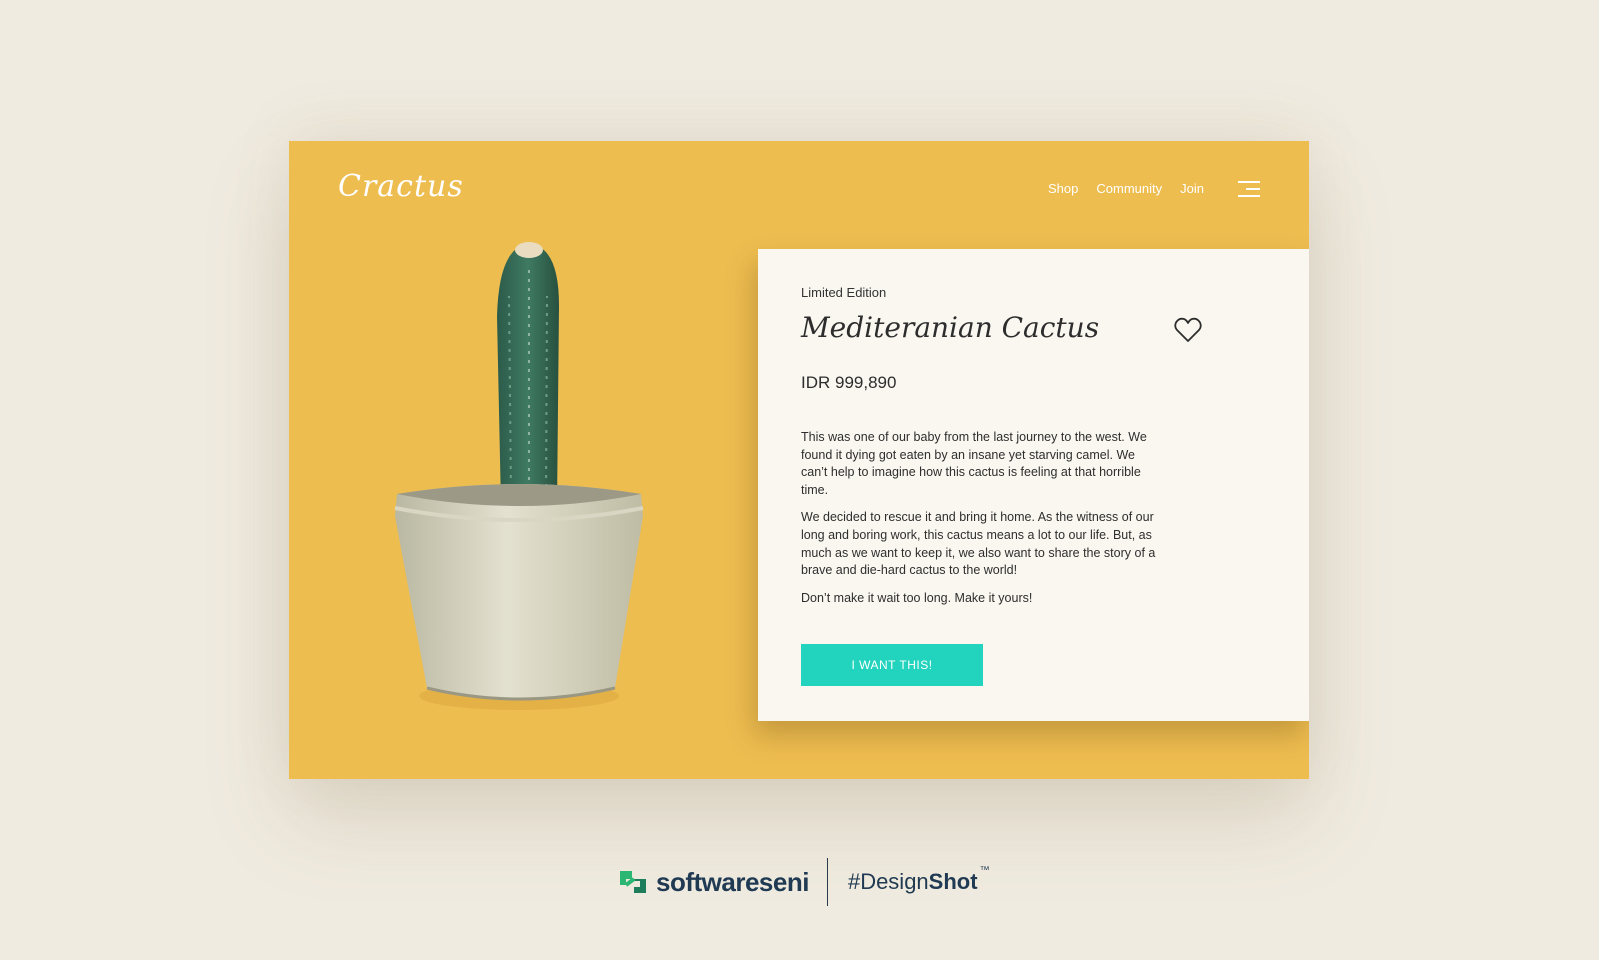 Image resolution: width=1599 pixels, height=960 pixels. I want to click on softwareseni-logo-icon, so click(633, 882).